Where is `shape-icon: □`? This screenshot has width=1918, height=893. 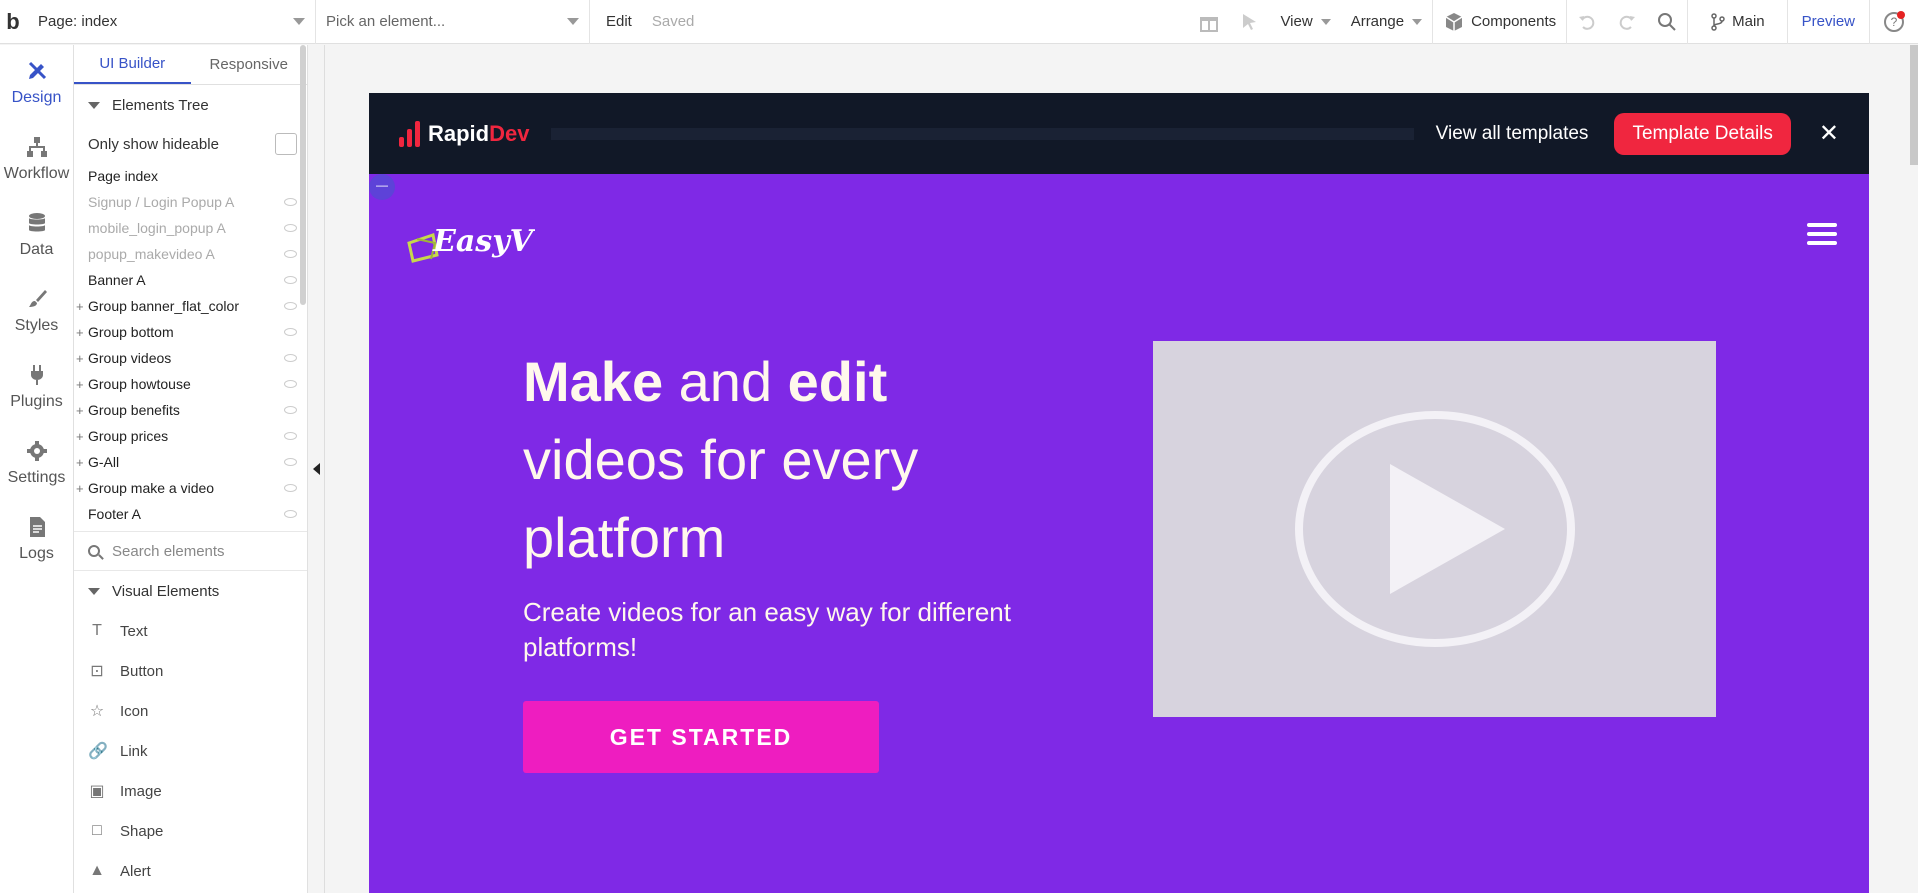 shape-icon: □ is located at coordinates (97, 830).